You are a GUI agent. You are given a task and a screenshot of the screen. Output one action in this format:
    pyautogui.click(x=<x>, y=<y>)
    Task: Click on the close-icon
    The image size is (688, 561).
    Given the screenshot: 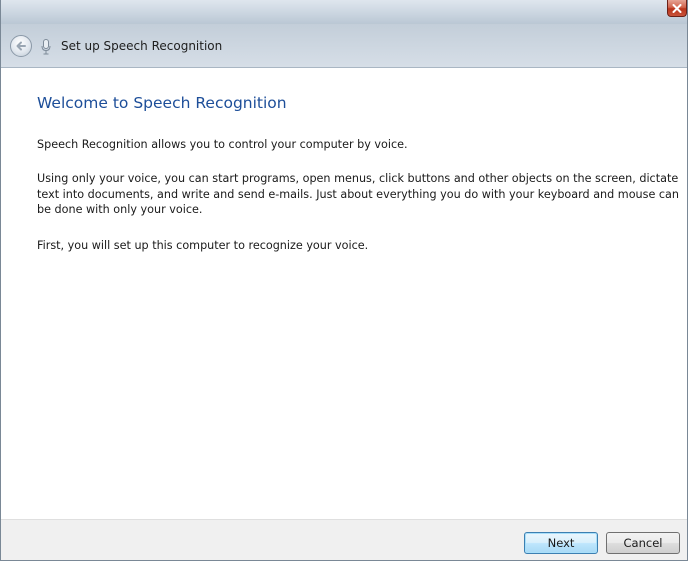 What is the action you would take?
    pyautogui.click(x=677, y=8)
    